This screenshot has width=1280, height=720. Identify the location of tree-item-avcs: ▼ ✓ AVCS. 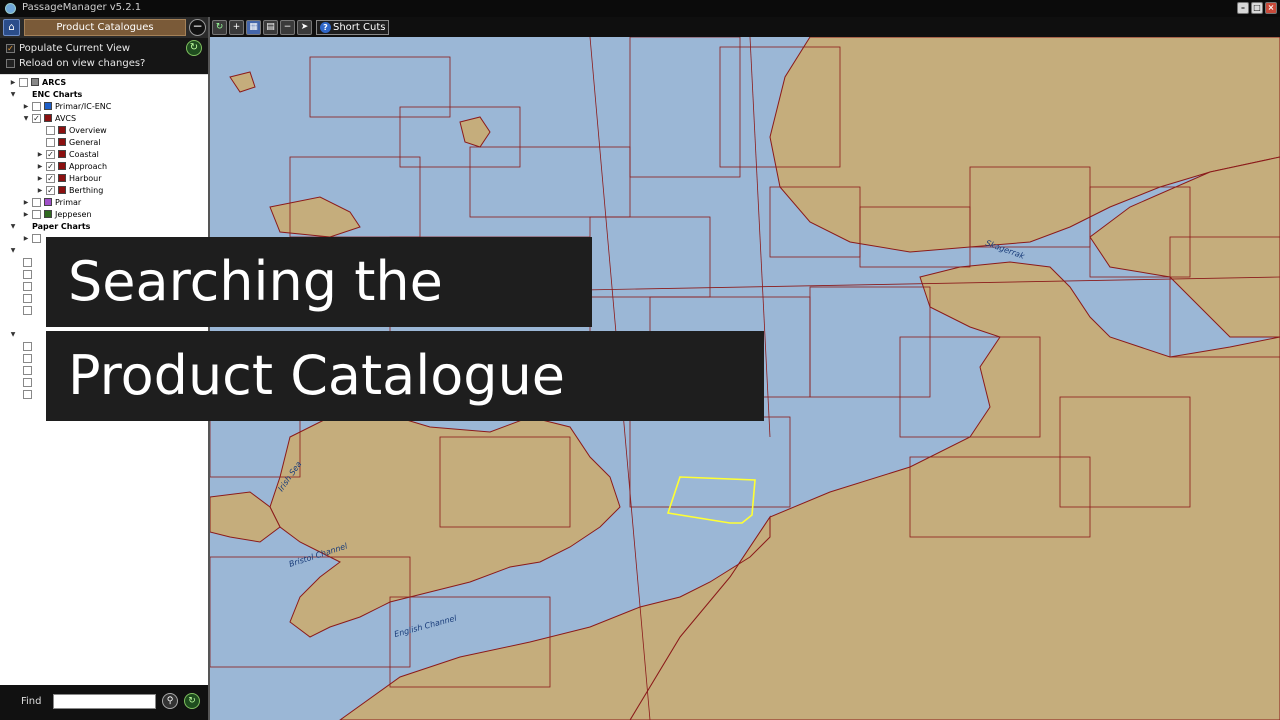
(49, 118).